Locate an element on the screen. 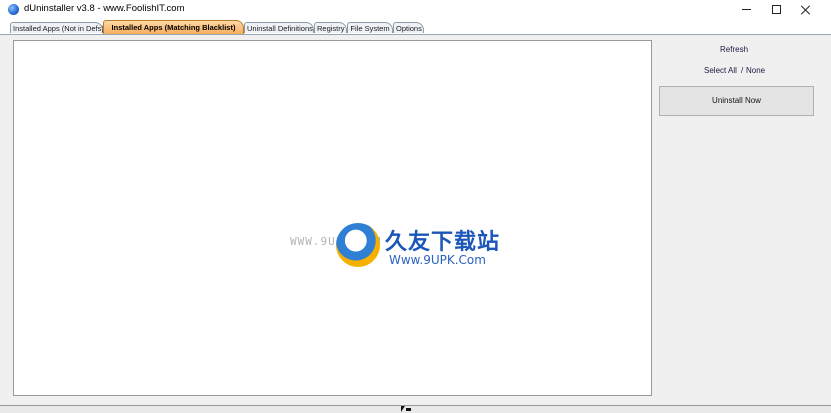  watermark-cn-text: 久友下载站 is located at coordinates (443, 242).